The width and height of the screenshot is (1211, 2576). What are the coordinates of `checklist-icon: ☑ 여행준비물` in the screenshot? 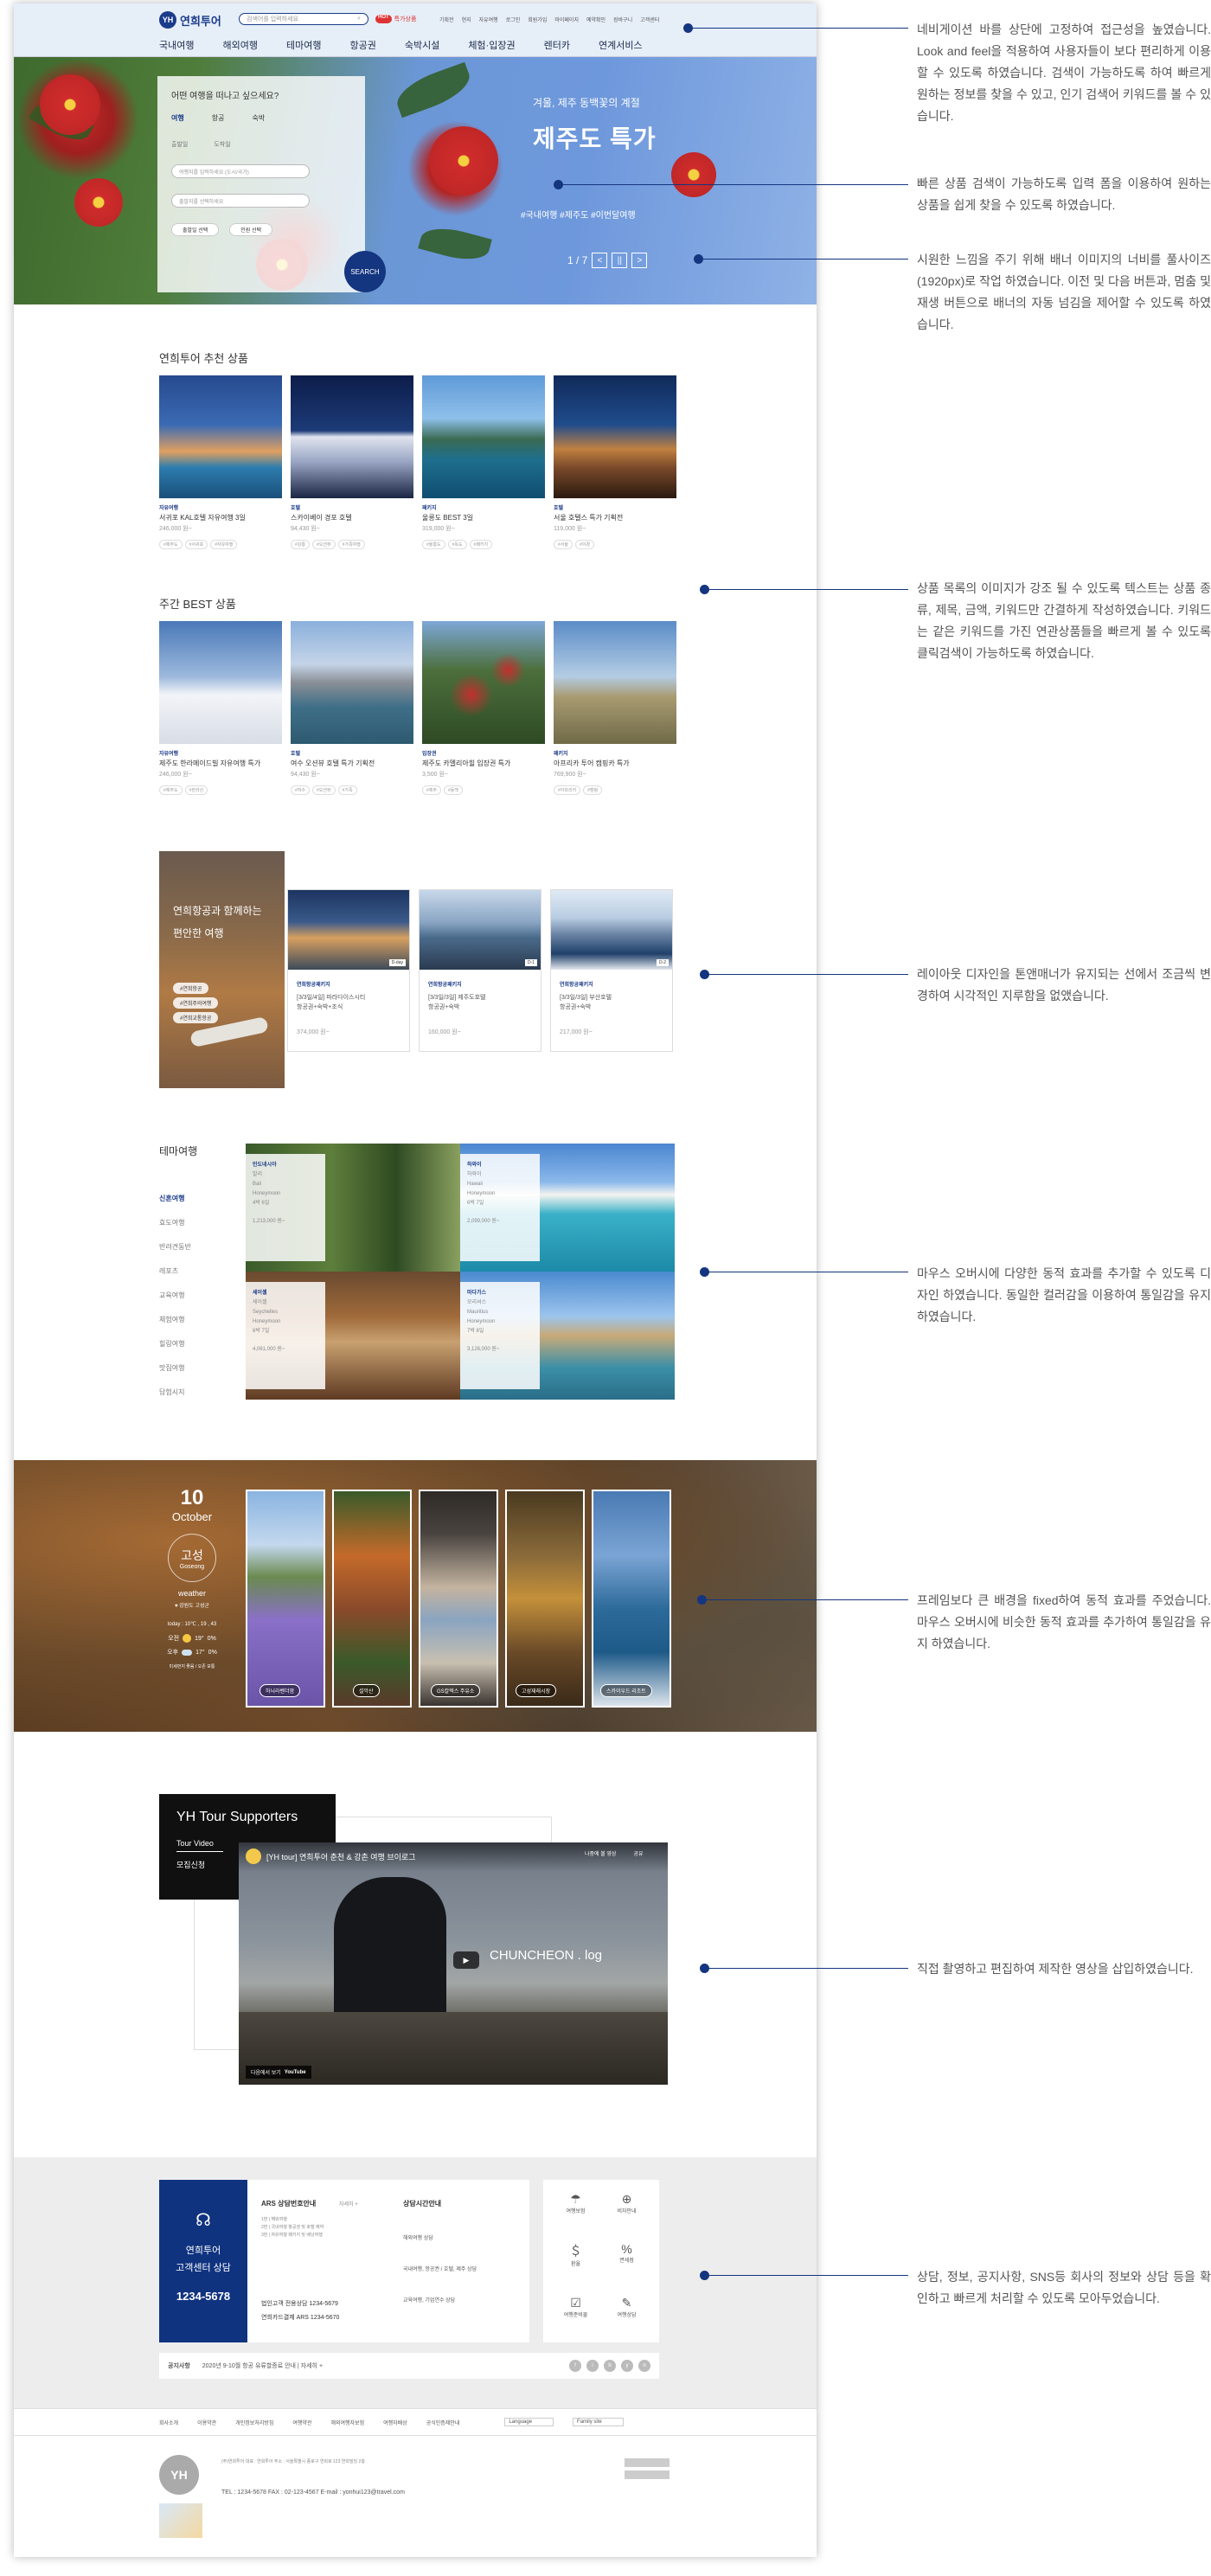 It's located at (575, 2313).